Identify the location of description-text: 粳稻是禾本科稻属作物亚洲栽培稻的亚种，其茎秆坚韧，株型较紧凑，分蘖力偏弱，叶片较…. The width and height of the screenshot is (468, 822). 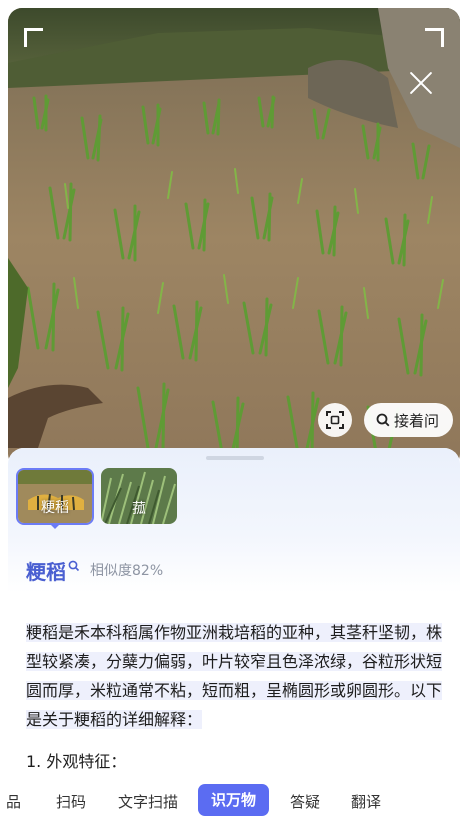
(234, 676).